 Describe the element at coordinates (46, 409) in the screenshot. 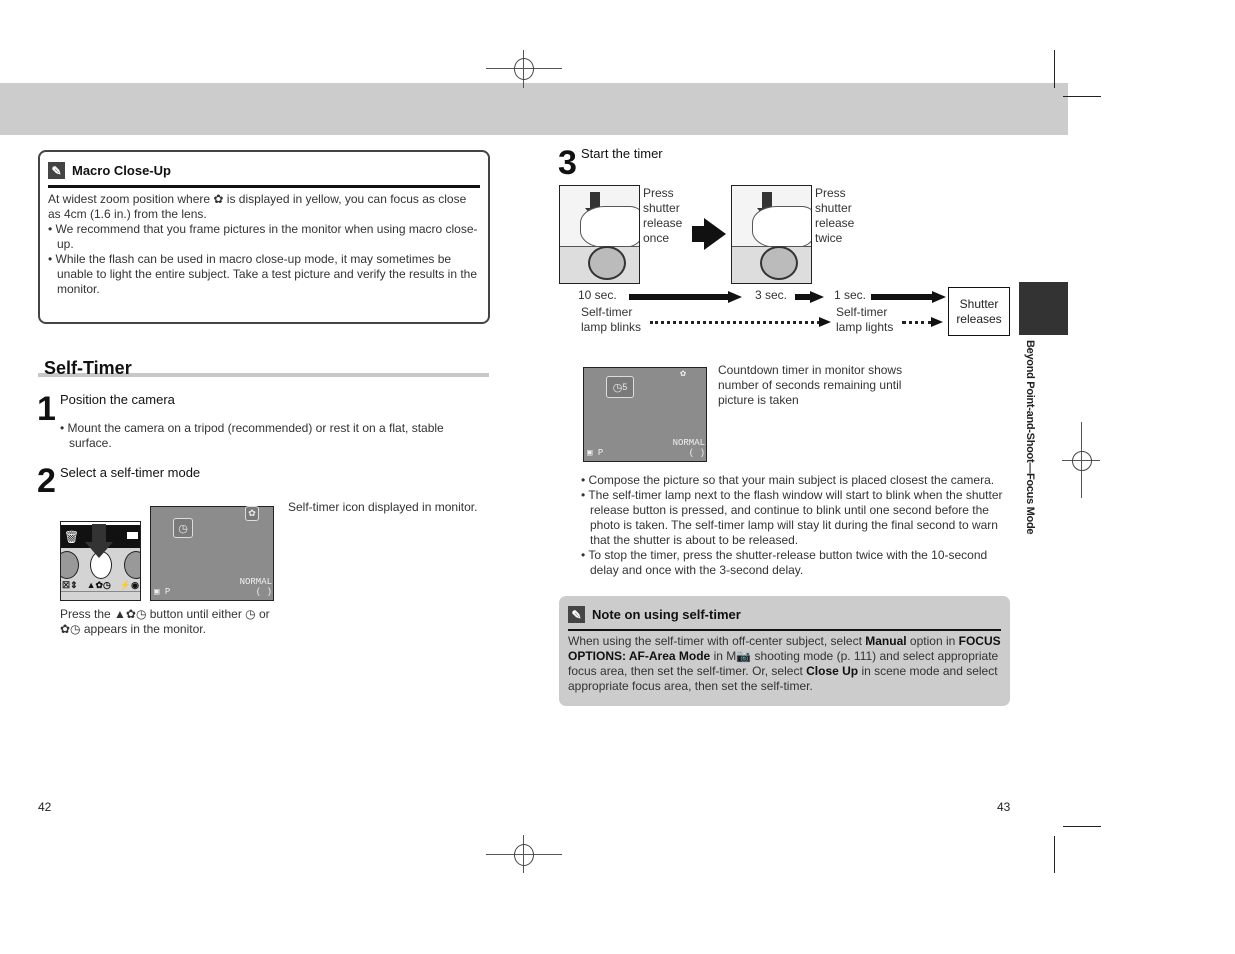

I see `step-number: 1` at that location.